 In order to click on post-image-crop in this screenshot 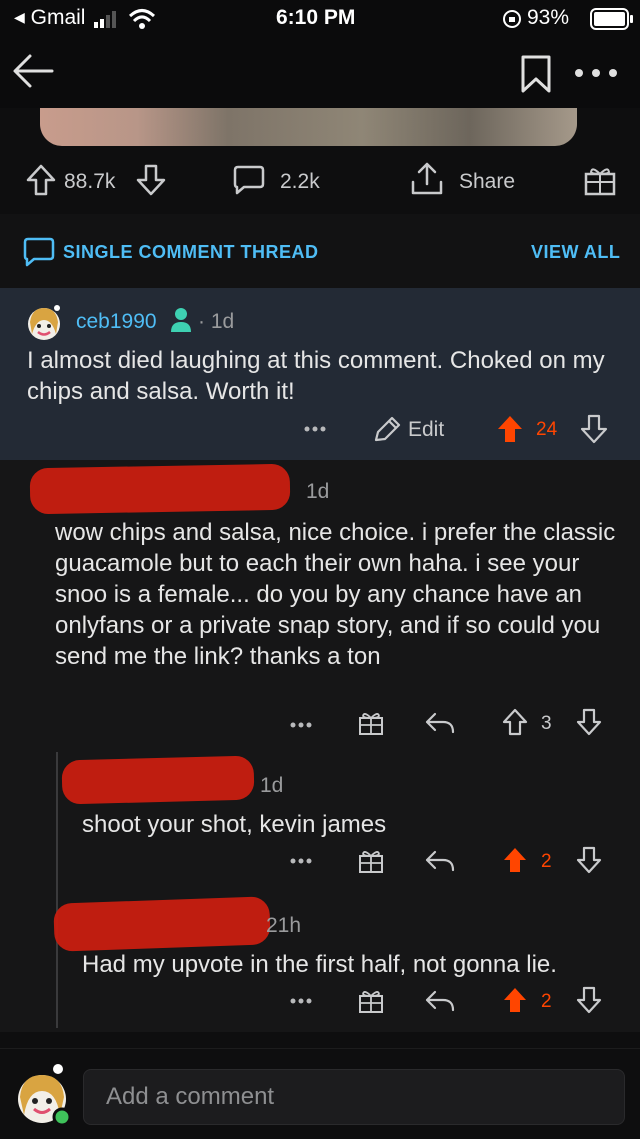, I will do `click(308, 127)`.